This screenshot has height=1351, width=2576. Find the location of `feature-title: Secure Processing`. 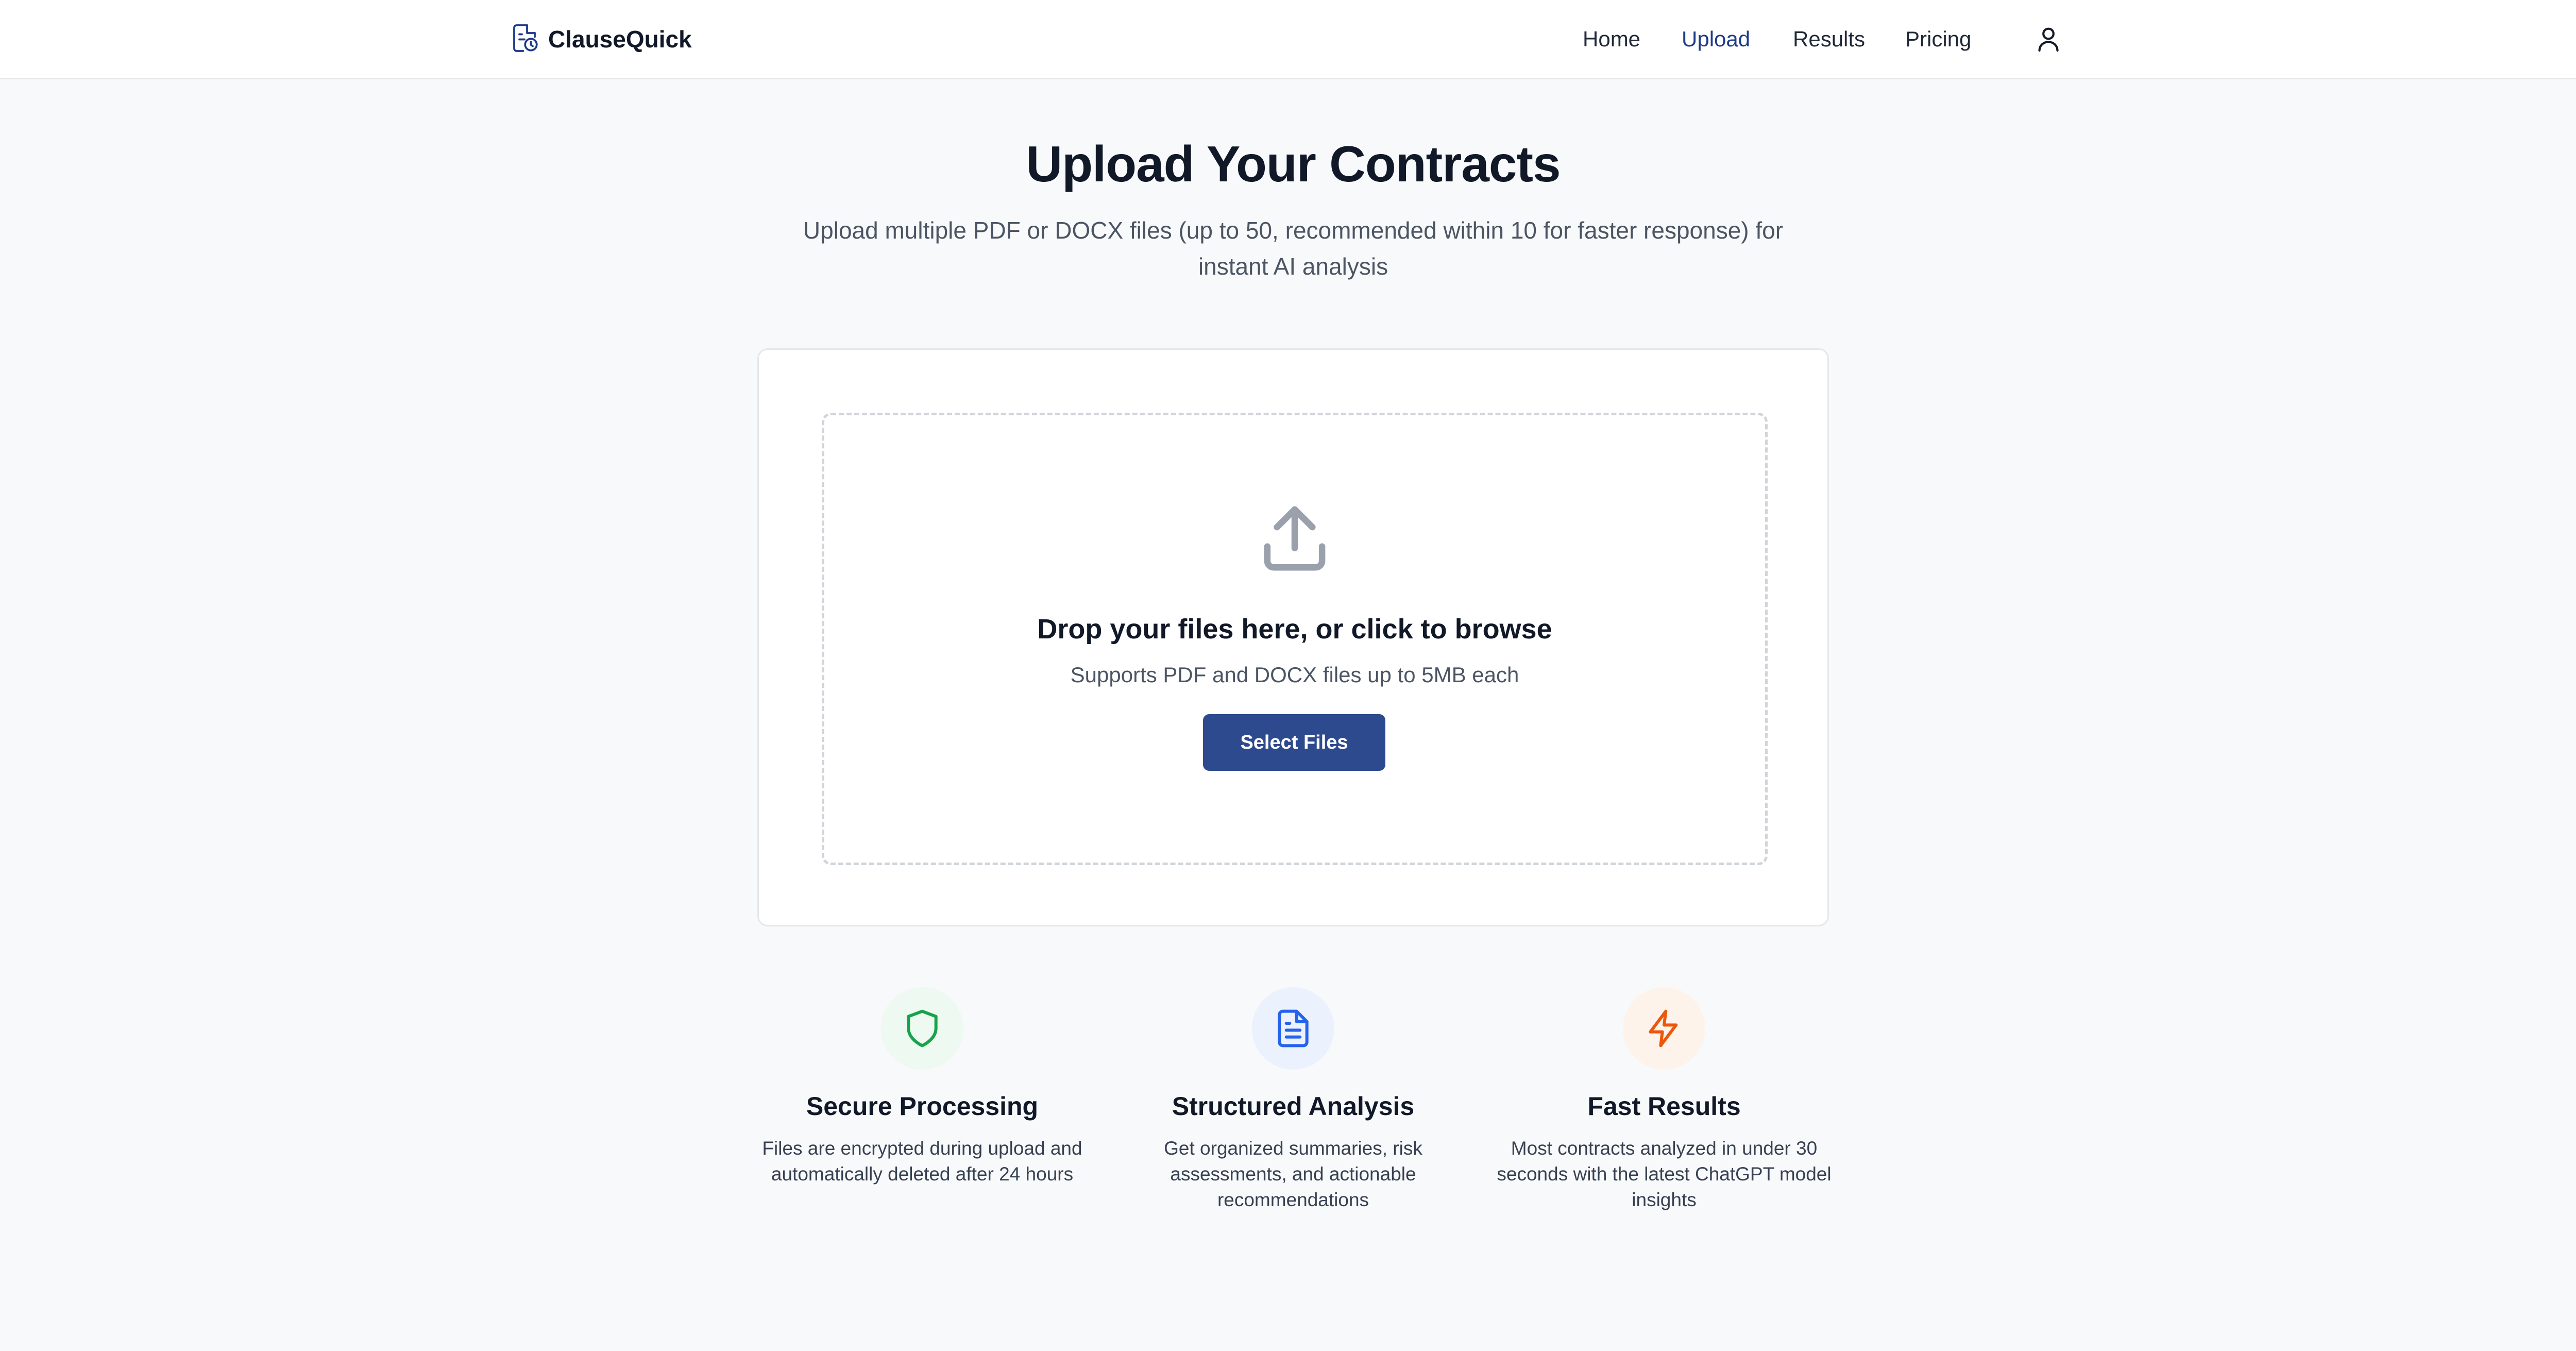

feature-title: Secure Processing is located at coordinates (922, 1106).